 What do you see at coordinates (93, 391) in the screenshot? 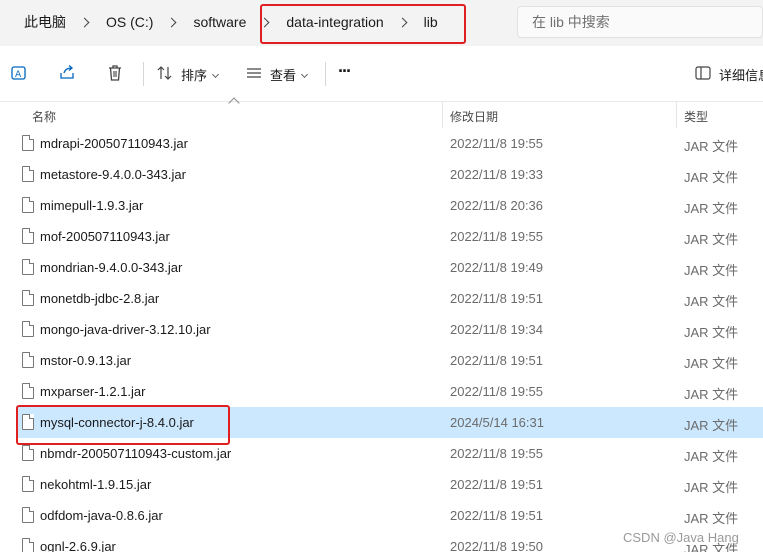
I see `file-name: mxparser-1.2.1.jar` at bounding box center [93, 391].